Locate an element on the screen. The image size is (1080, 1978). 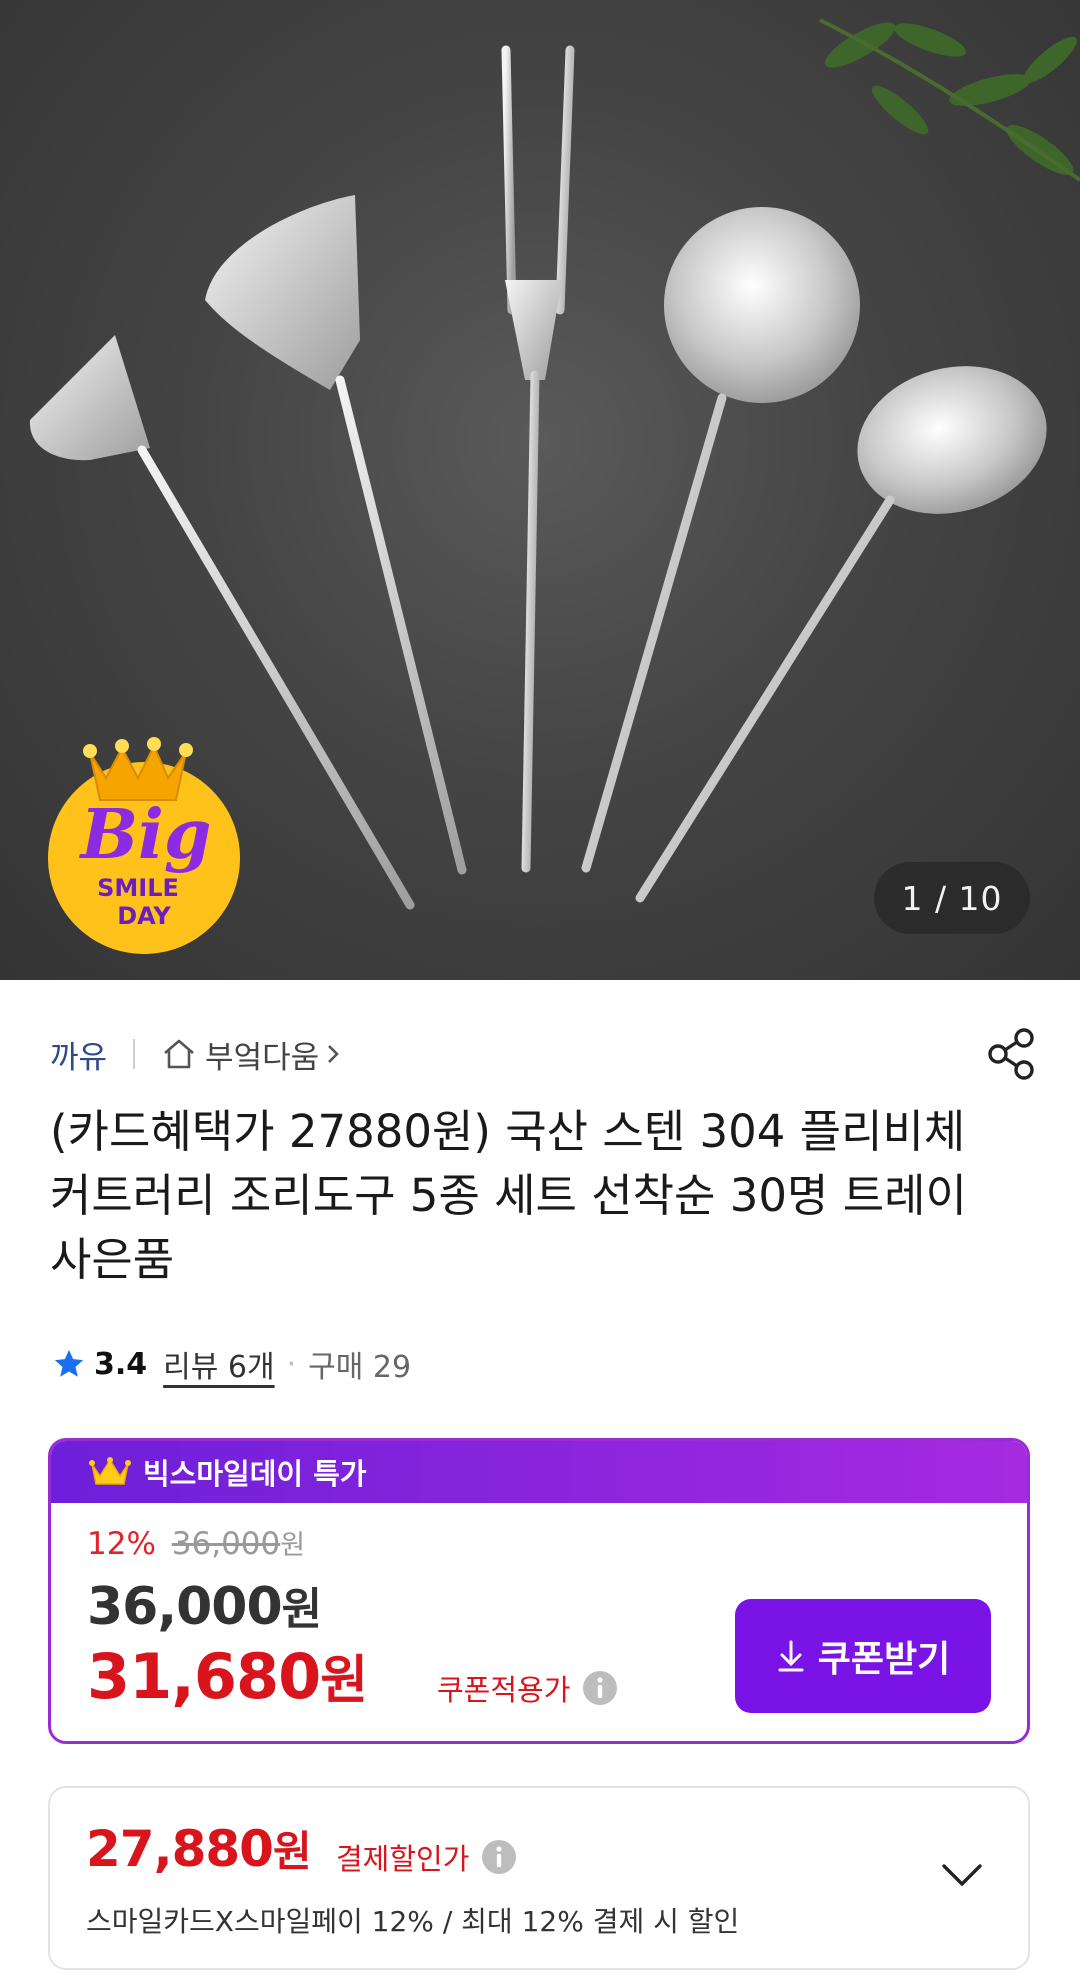
coupon-price-value: 31,680 is located at coordinates (204, 1676).